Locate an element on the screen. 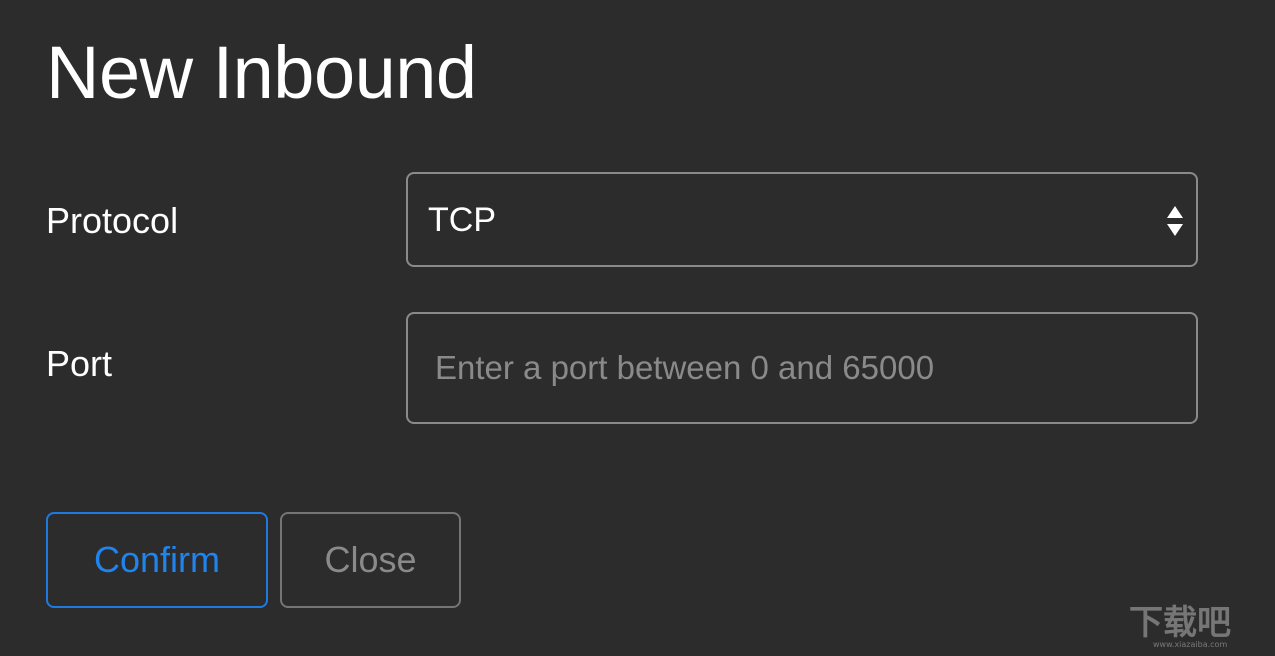  protocol-select: TCP is located at coordinates (802, 219).